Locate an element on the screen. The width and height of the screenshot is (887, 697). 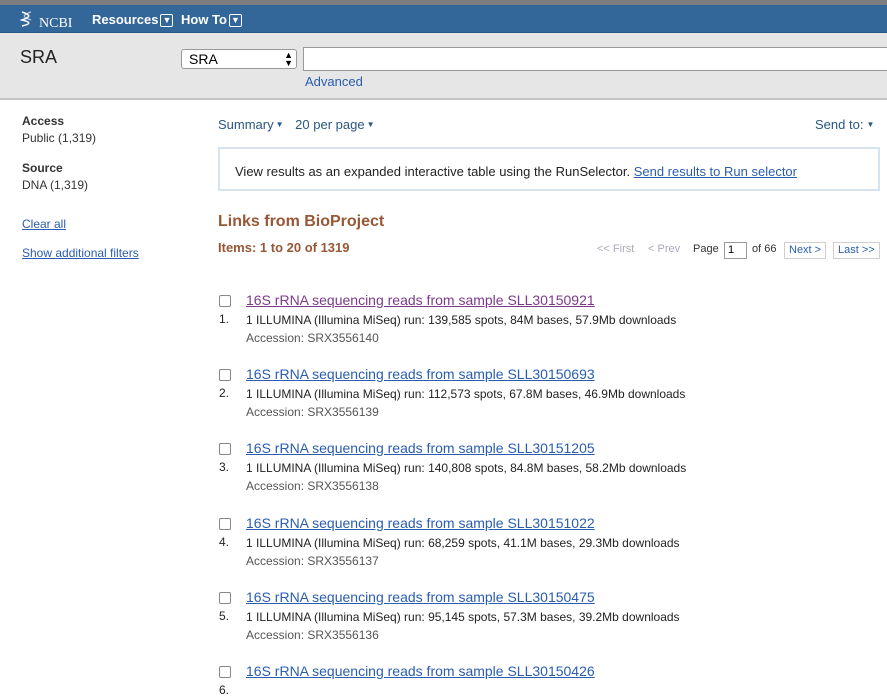
resources-menu: Resources ▼ is located at coordinates (133, 19).